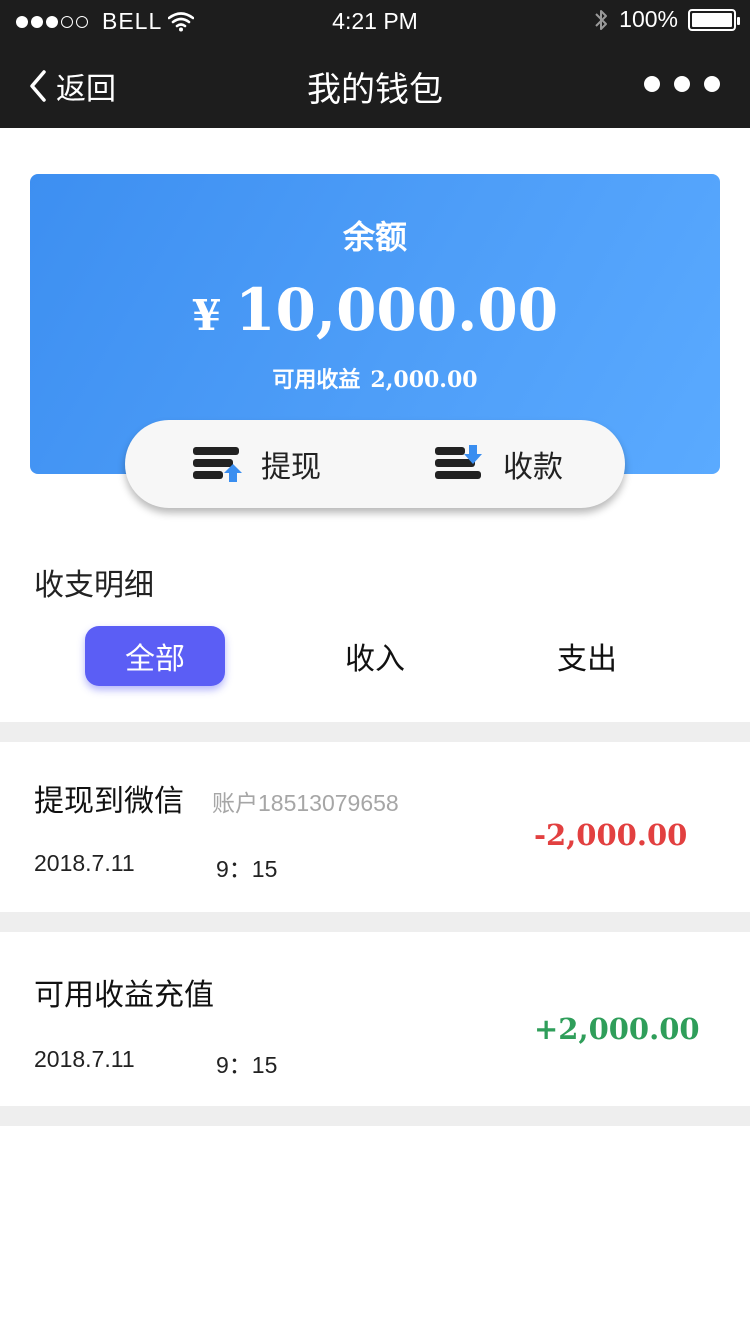 The image size is (750, 1334). What do you see at coordinates (124, 995) in the screenshot?
I see `transaction-title: 可用收益充值` at bounding box center [124, 995].